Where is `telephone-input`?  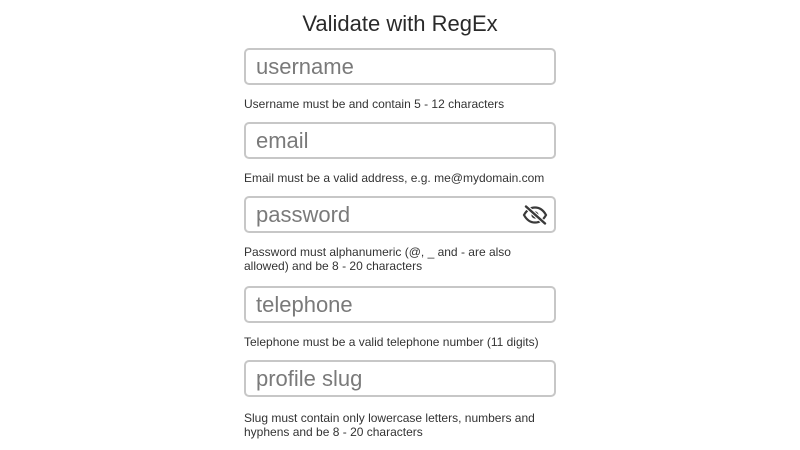 telephone-input is located at coordinates (400, 304).